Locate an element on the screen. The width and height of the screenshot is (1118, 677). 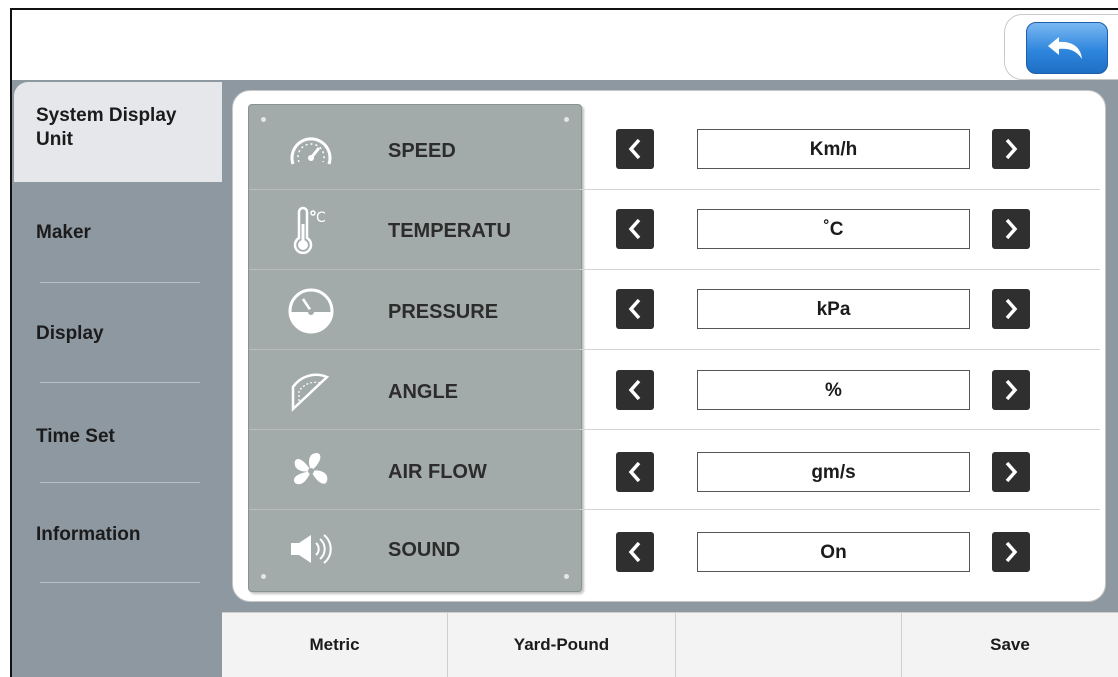
bottom-action-bar: Metric Yard-Pound Save is located at coordinates (670, 644).